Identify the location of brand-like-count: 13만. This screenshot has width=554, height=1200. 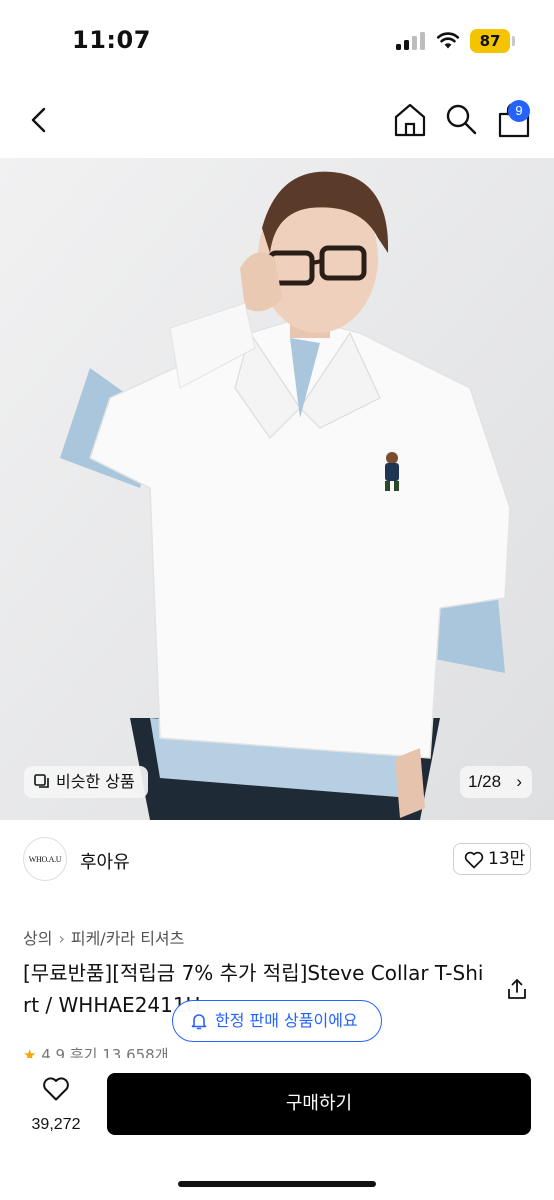
(507, 859).